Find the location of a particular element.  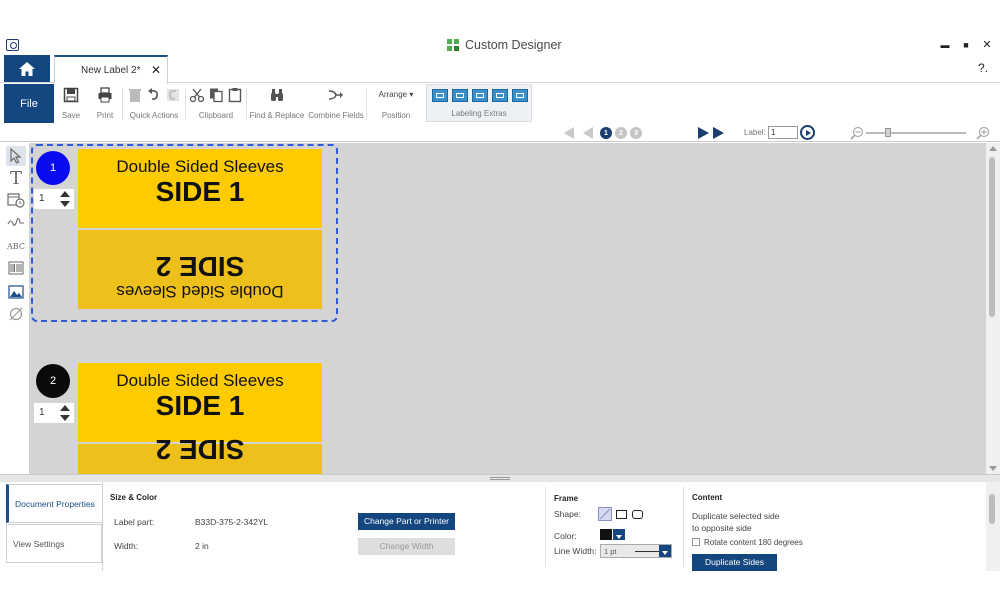

line-width-select: 1 pt is located at coordinates (636, 551).